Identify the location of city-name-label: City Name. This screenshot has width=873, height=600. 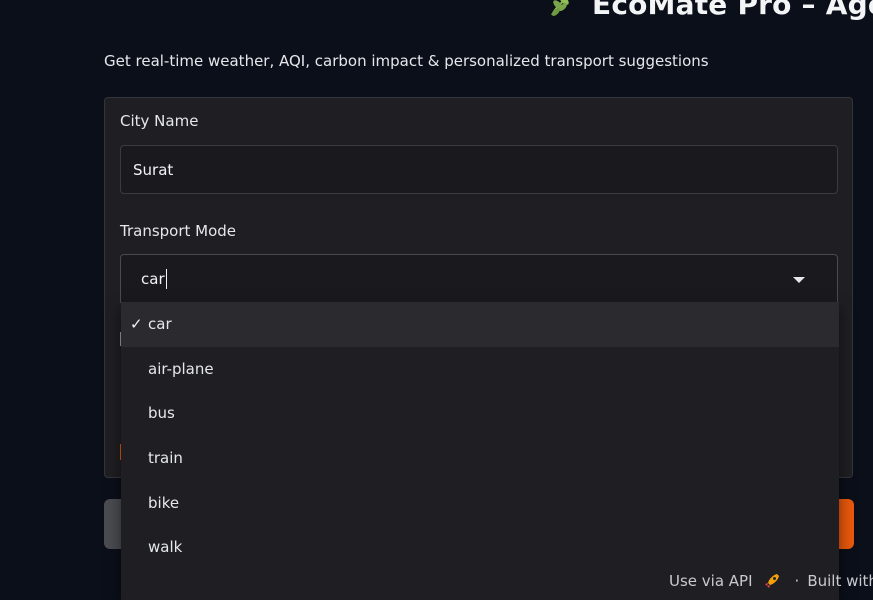
(159, 121).